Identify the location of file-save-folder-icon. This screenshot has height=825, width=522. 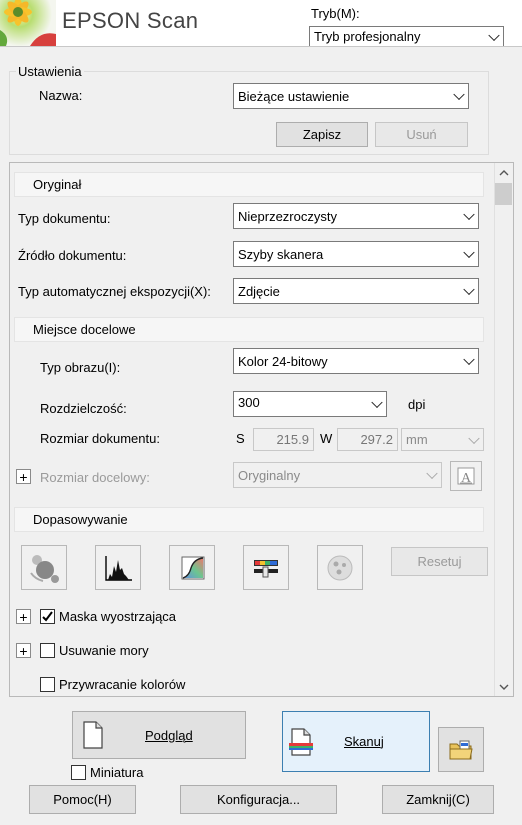
(461, 749).